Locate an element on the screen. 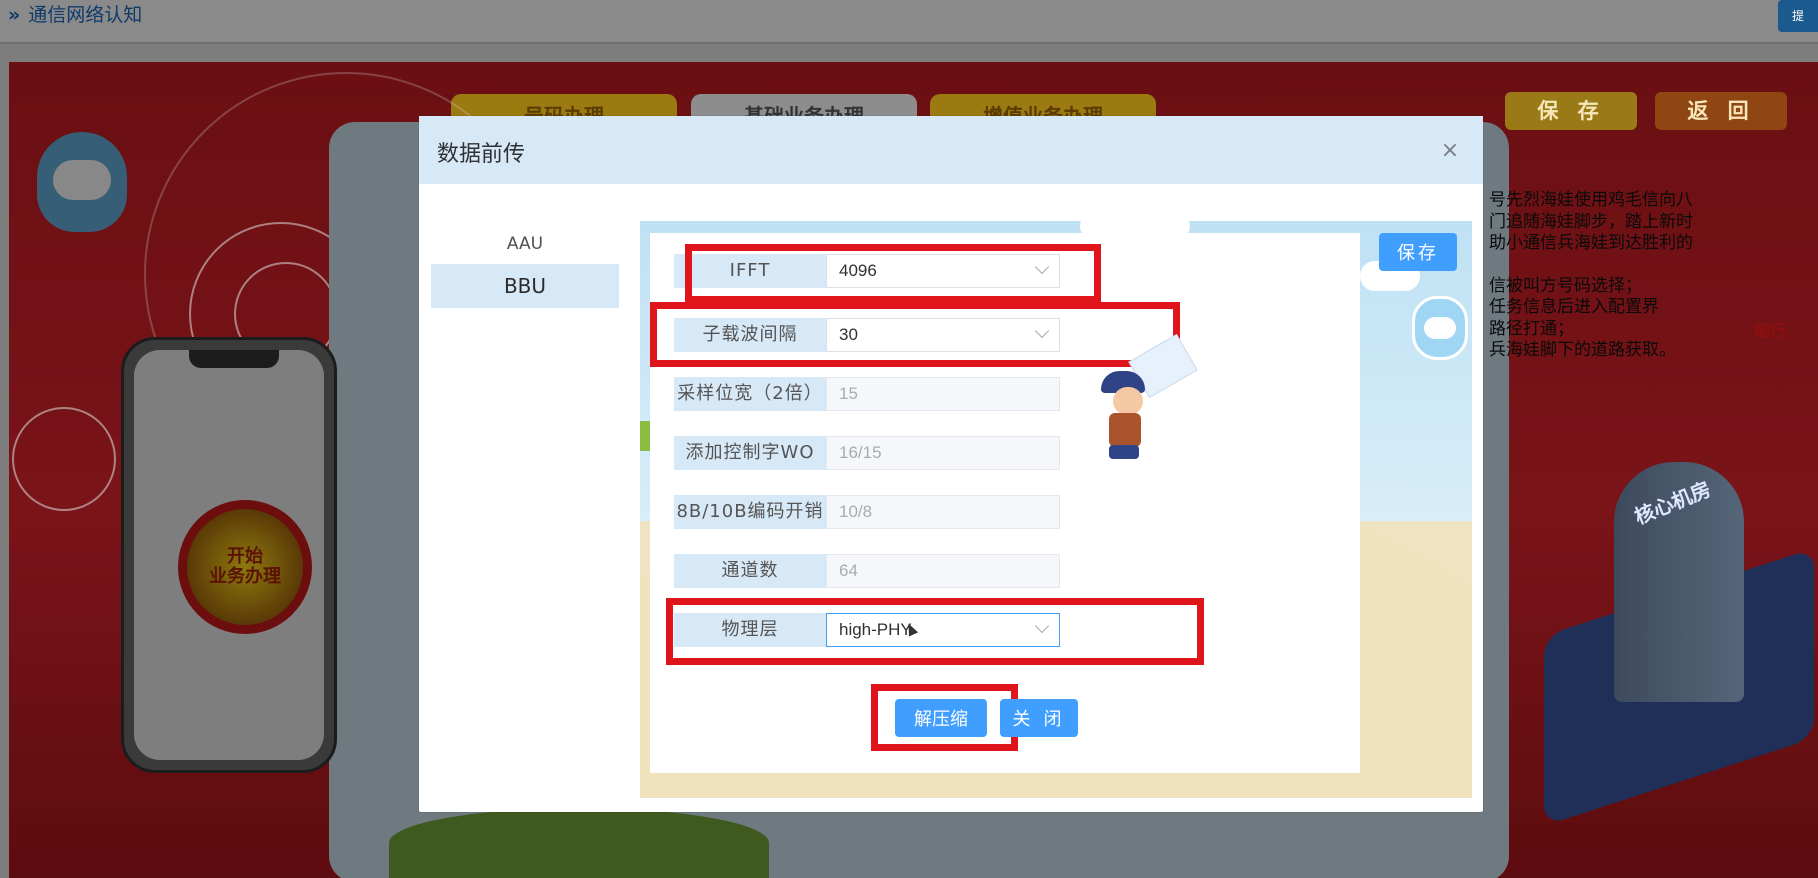  top-bar: » 通信网络认知 提 is located at coordinates (909, 22).